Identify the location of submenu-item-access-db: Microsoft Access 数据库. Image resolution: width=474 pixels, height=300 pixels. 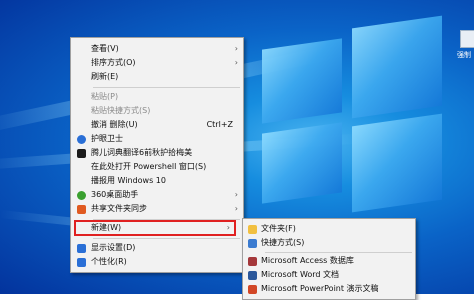
(329, 261).